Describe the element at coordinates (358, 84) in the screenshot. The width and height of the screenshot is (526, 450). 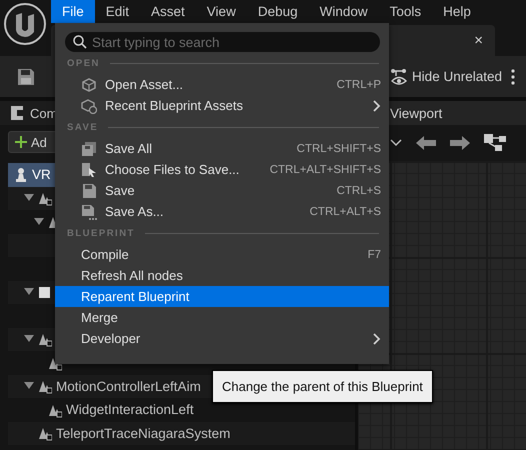
I see `shortcut-text: CTRL+P` at that location.